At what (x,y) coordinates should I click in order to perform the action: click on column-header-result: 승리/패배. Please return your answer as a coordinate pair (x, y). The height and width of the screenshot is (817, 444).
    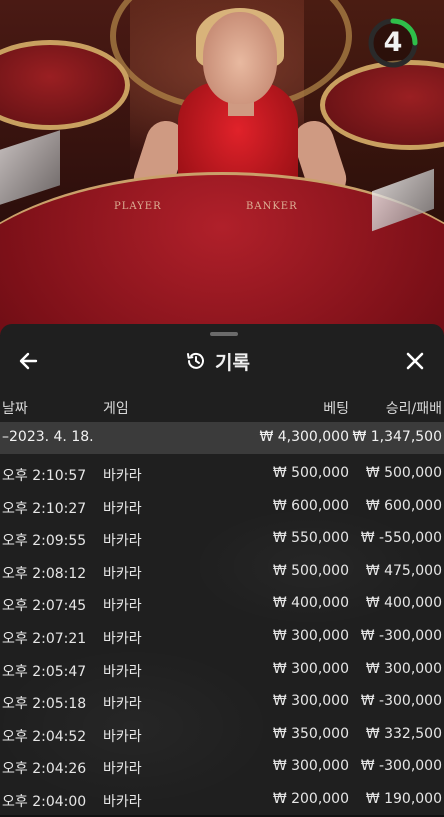
    Looking at the image, I should click on (413, 409).